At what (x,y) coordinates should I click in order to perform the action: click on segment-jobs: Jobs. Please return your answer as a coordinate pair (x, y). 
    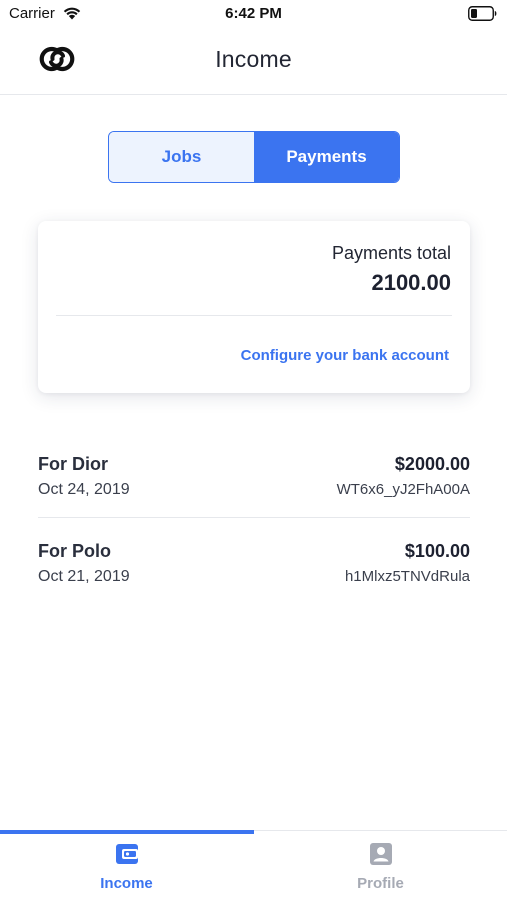
    Looking at the image, I should click on (181, 157).